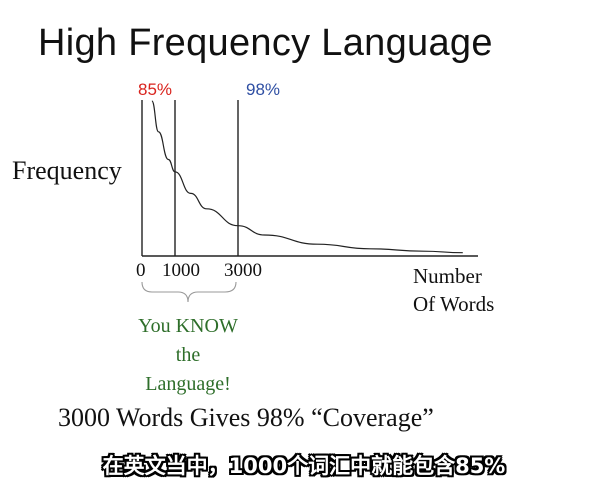 The width and height of the screenshot is (608, 487). Describe the element at coordinates (67, 170) in the screenshot. I see `y-axis-label: Frequency` at that location.